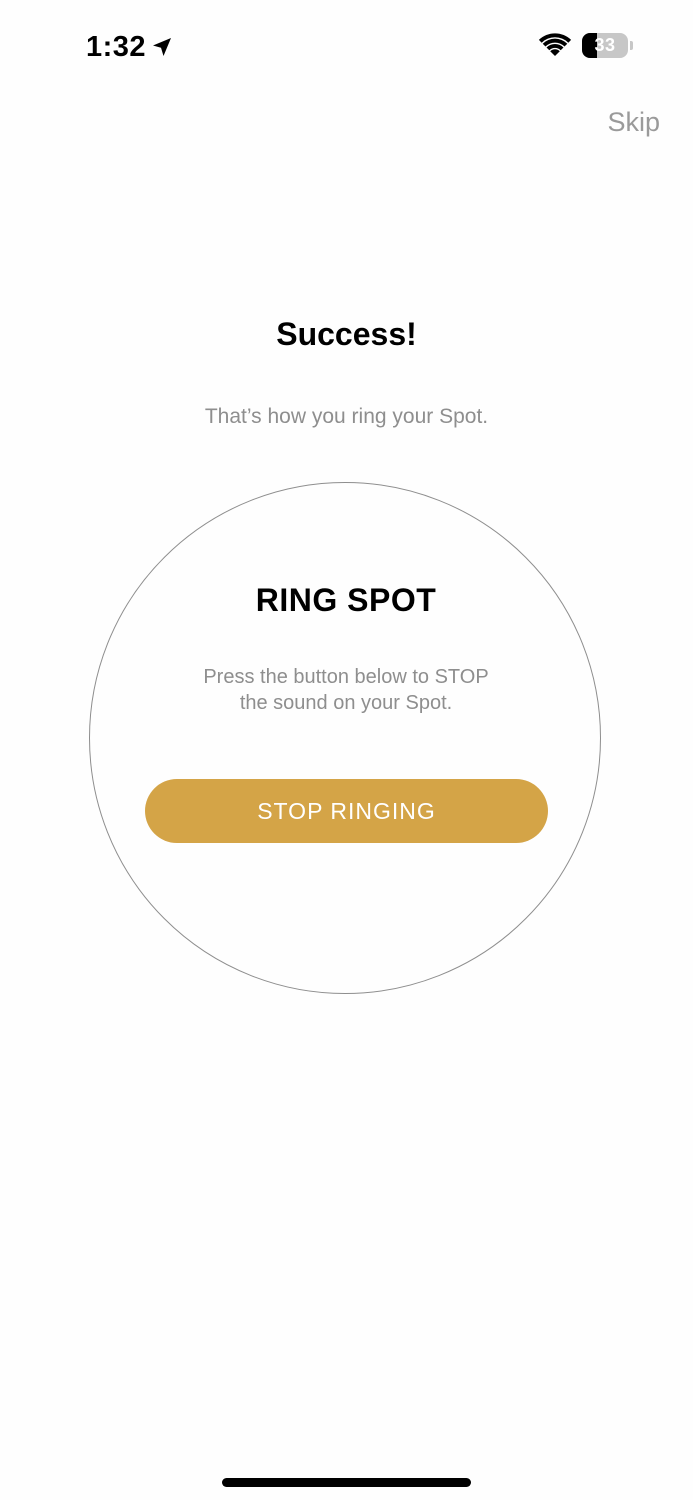 The height and width of the screenshot is (1500, 693). I want to click on stop-ringing-button: STOP RINGING, so click(346, 811).